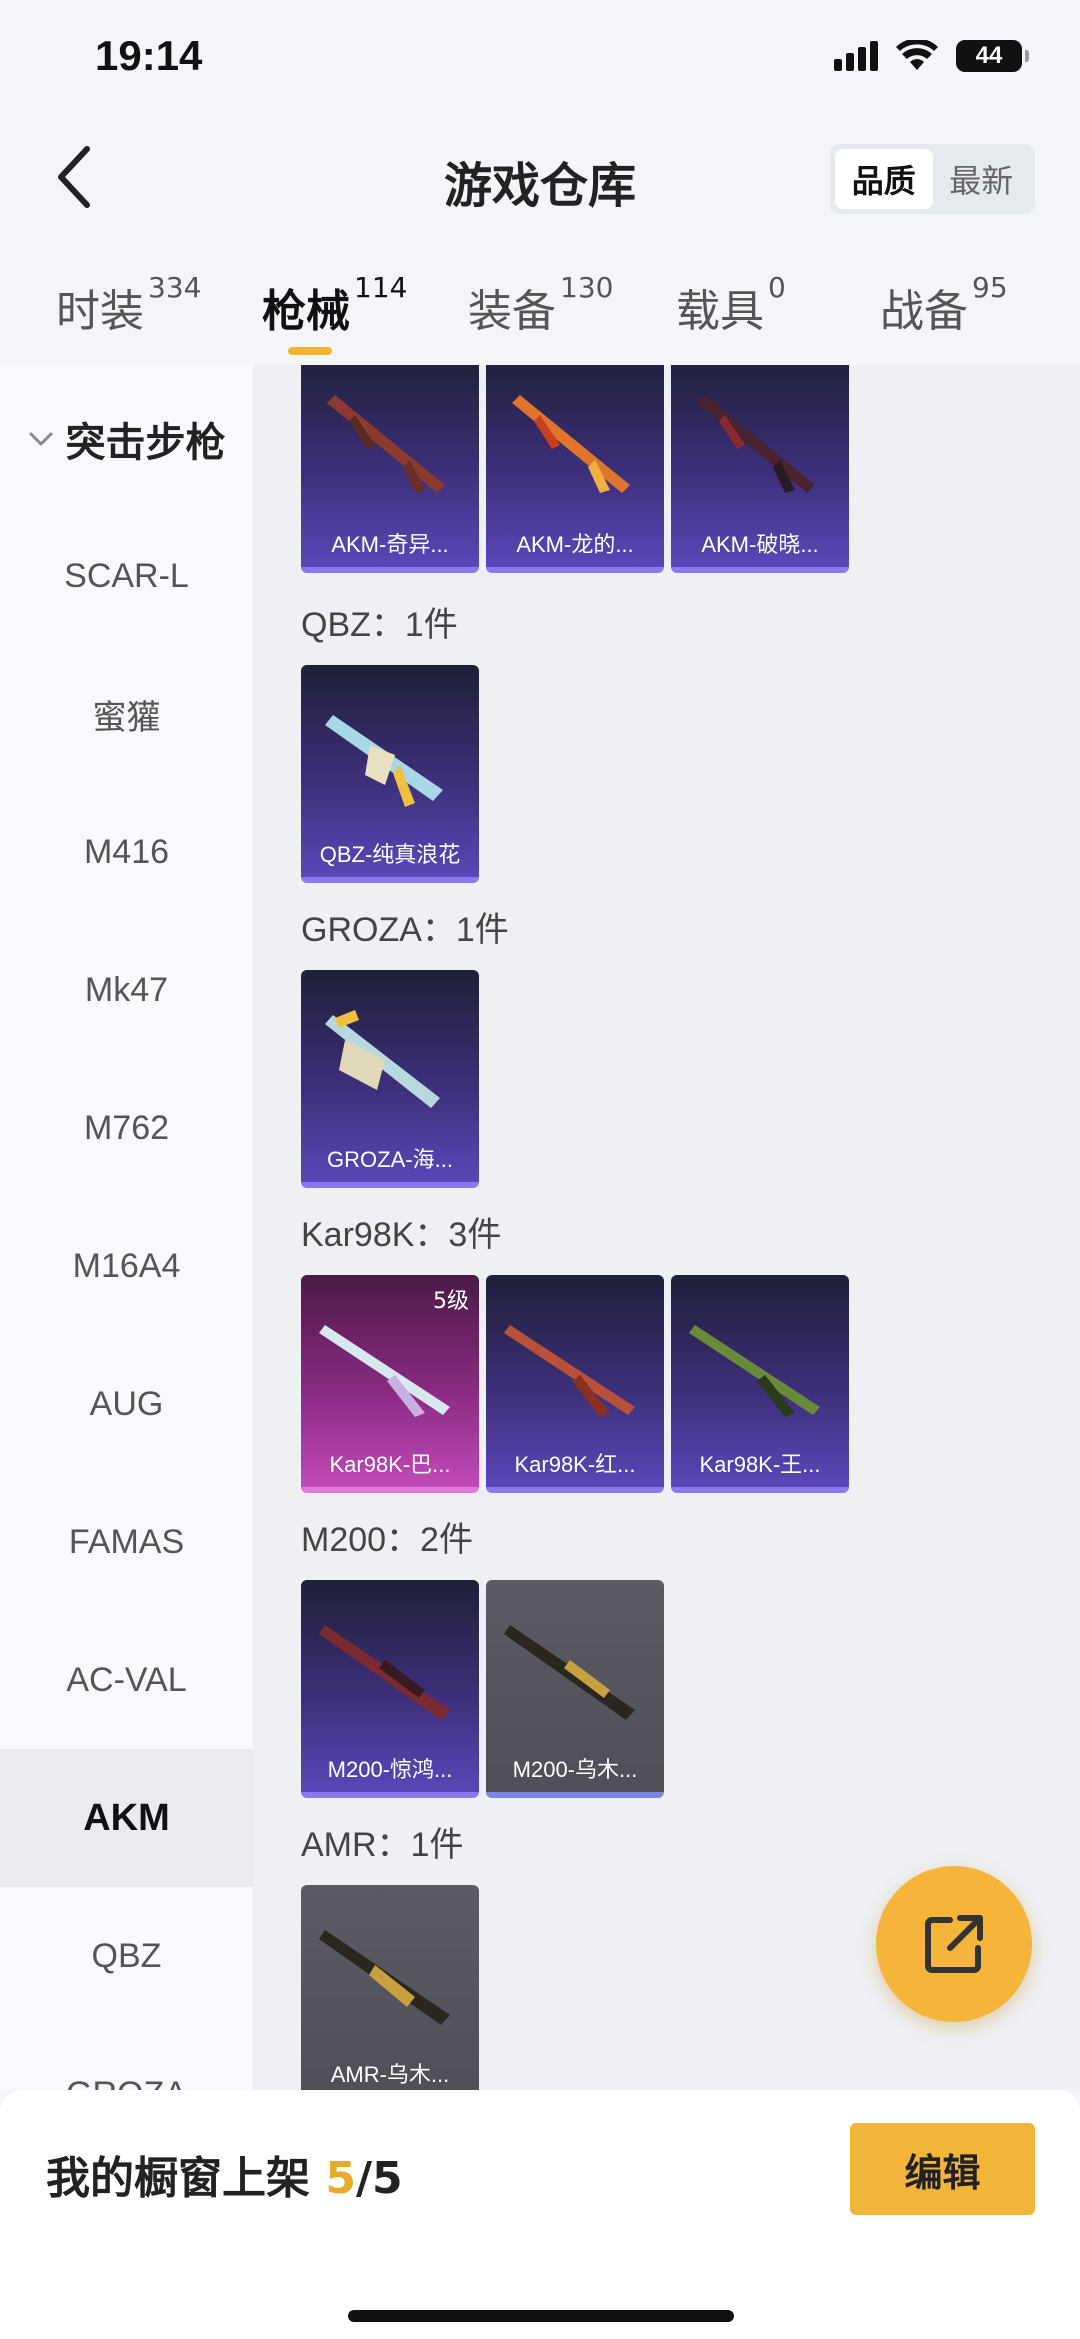 Image resolution: width=1080 pixels, height=2339 pixels. I want to click on wifi-icon, so click(917, 55).